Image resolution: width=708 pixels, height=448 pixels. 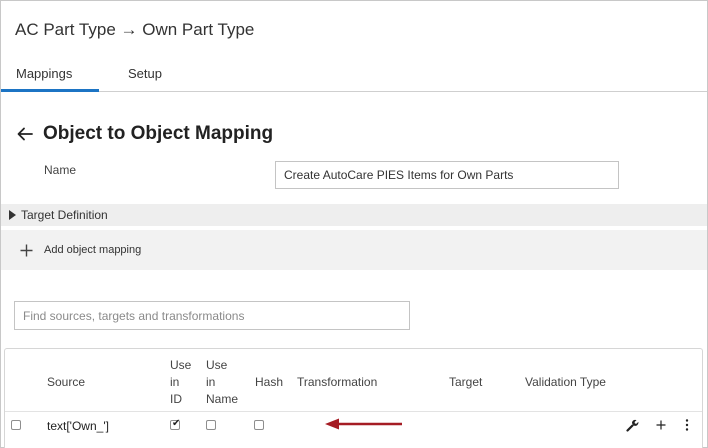 I want to click on use-in-name-checkbox, so click(x=211, y=425).